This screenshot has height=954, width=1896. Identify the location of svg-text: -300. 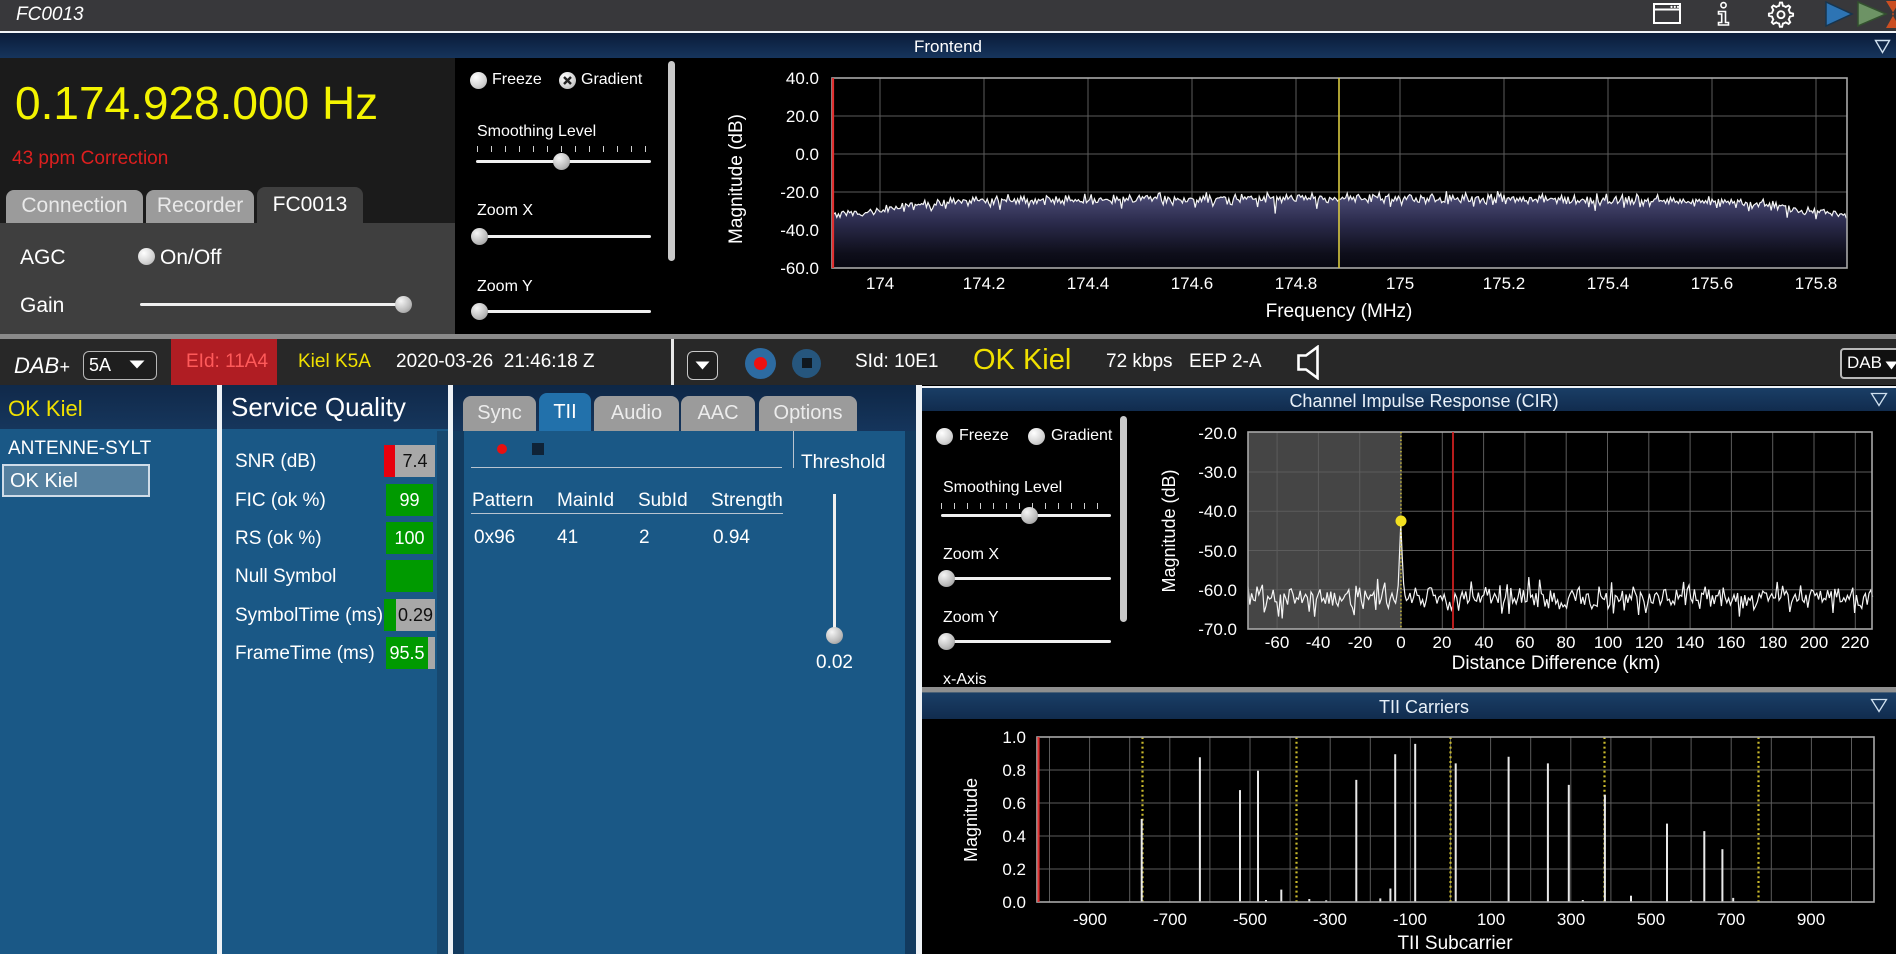
(1330, 919).